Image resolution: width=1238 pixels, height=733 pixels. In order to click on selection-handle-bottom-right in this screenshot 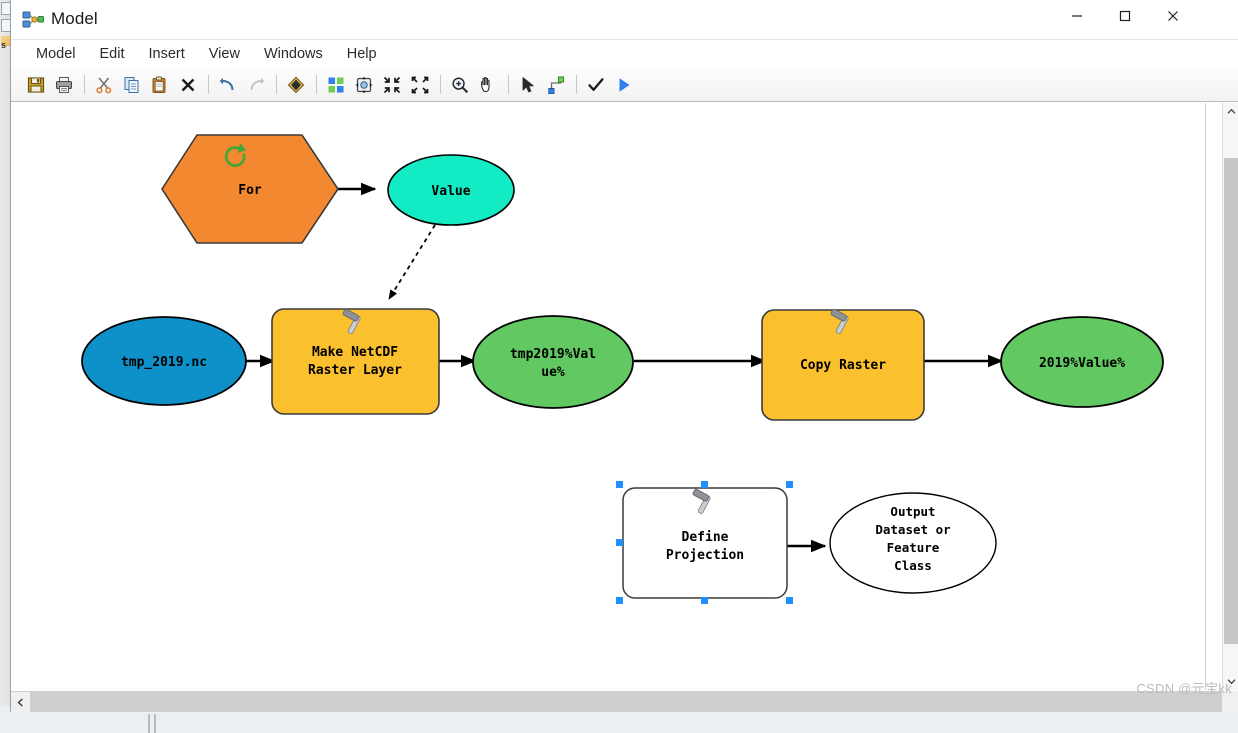, I will do `click(789, 600)`.